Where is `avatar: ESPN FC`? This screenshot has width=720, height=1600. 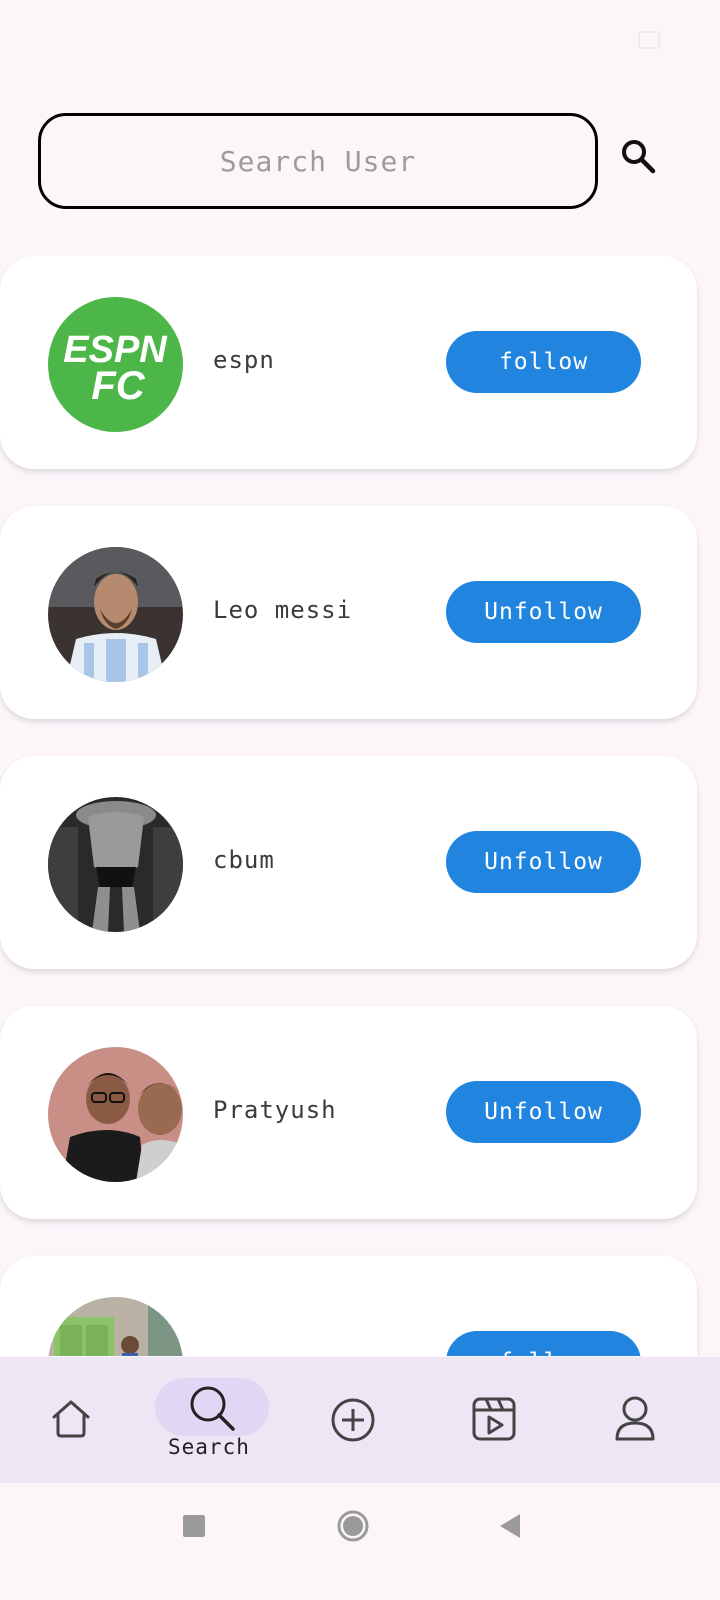 avatar: ESPN FC is located at coordinates (115, 364).